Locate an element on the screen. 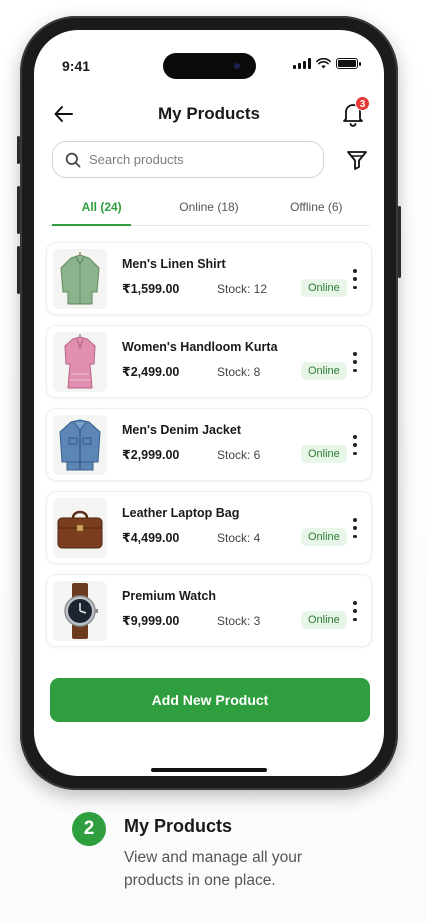 The width and height of the screenshot is (426, 923). search-bar is located at coordinates (188, 159).